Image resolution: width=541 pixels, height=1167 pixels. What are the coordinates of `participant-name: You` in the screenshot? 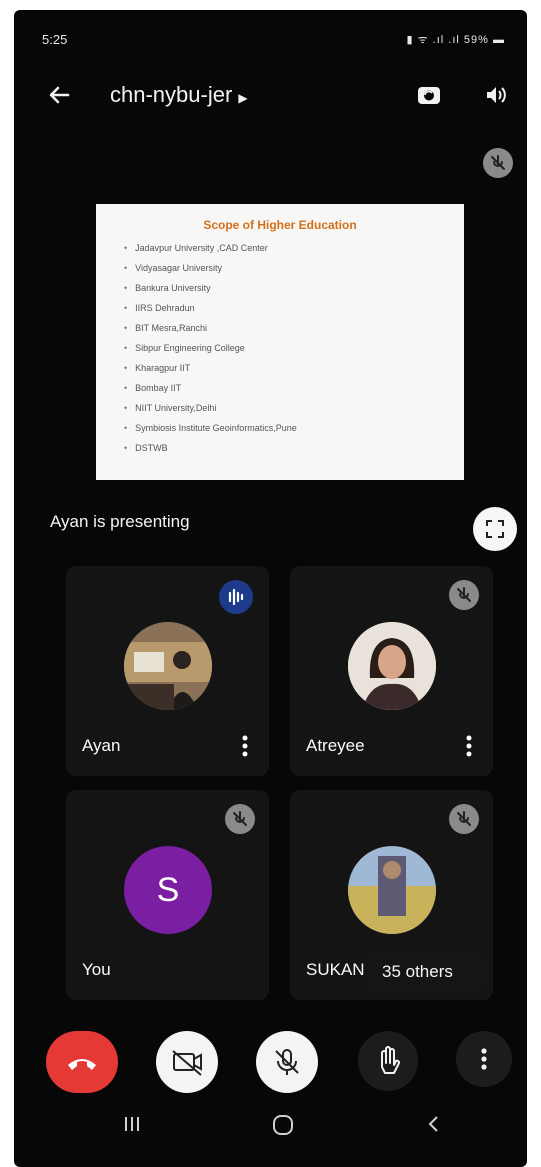 It's located at (96, 969).